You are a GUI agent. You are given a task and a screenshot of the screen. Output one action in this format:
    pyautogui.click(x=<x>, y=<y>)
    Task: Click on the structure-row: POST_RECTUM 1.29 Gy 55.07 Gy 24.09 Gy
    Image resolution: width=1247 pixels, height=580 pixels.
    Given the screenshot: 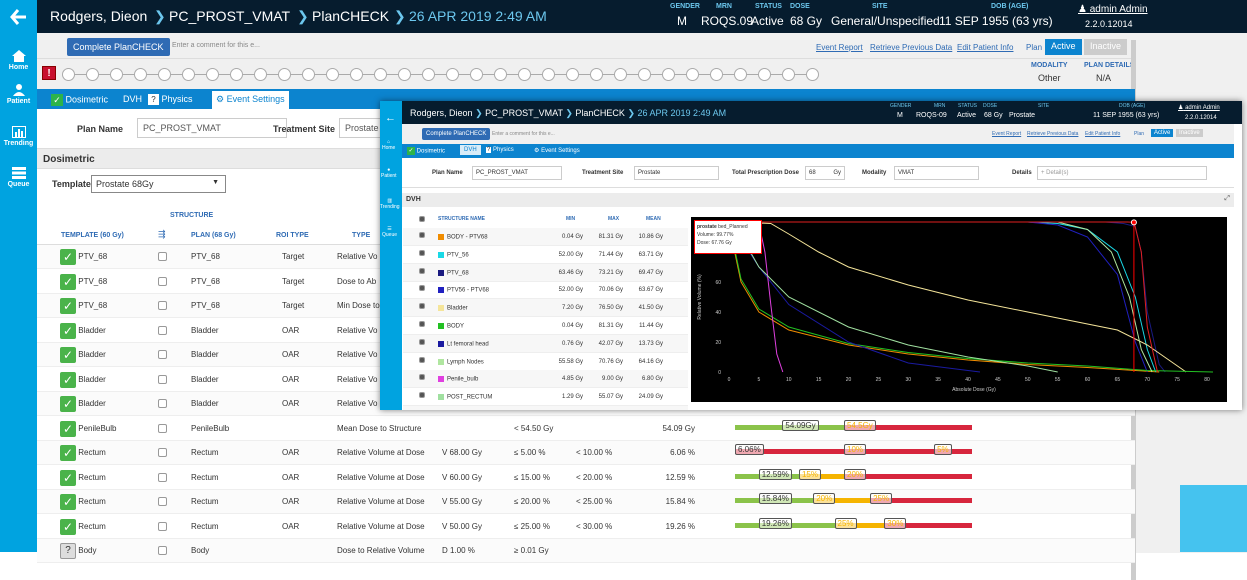 What is the action you would take?
    pyautogui.click(x=545, y=397)
    